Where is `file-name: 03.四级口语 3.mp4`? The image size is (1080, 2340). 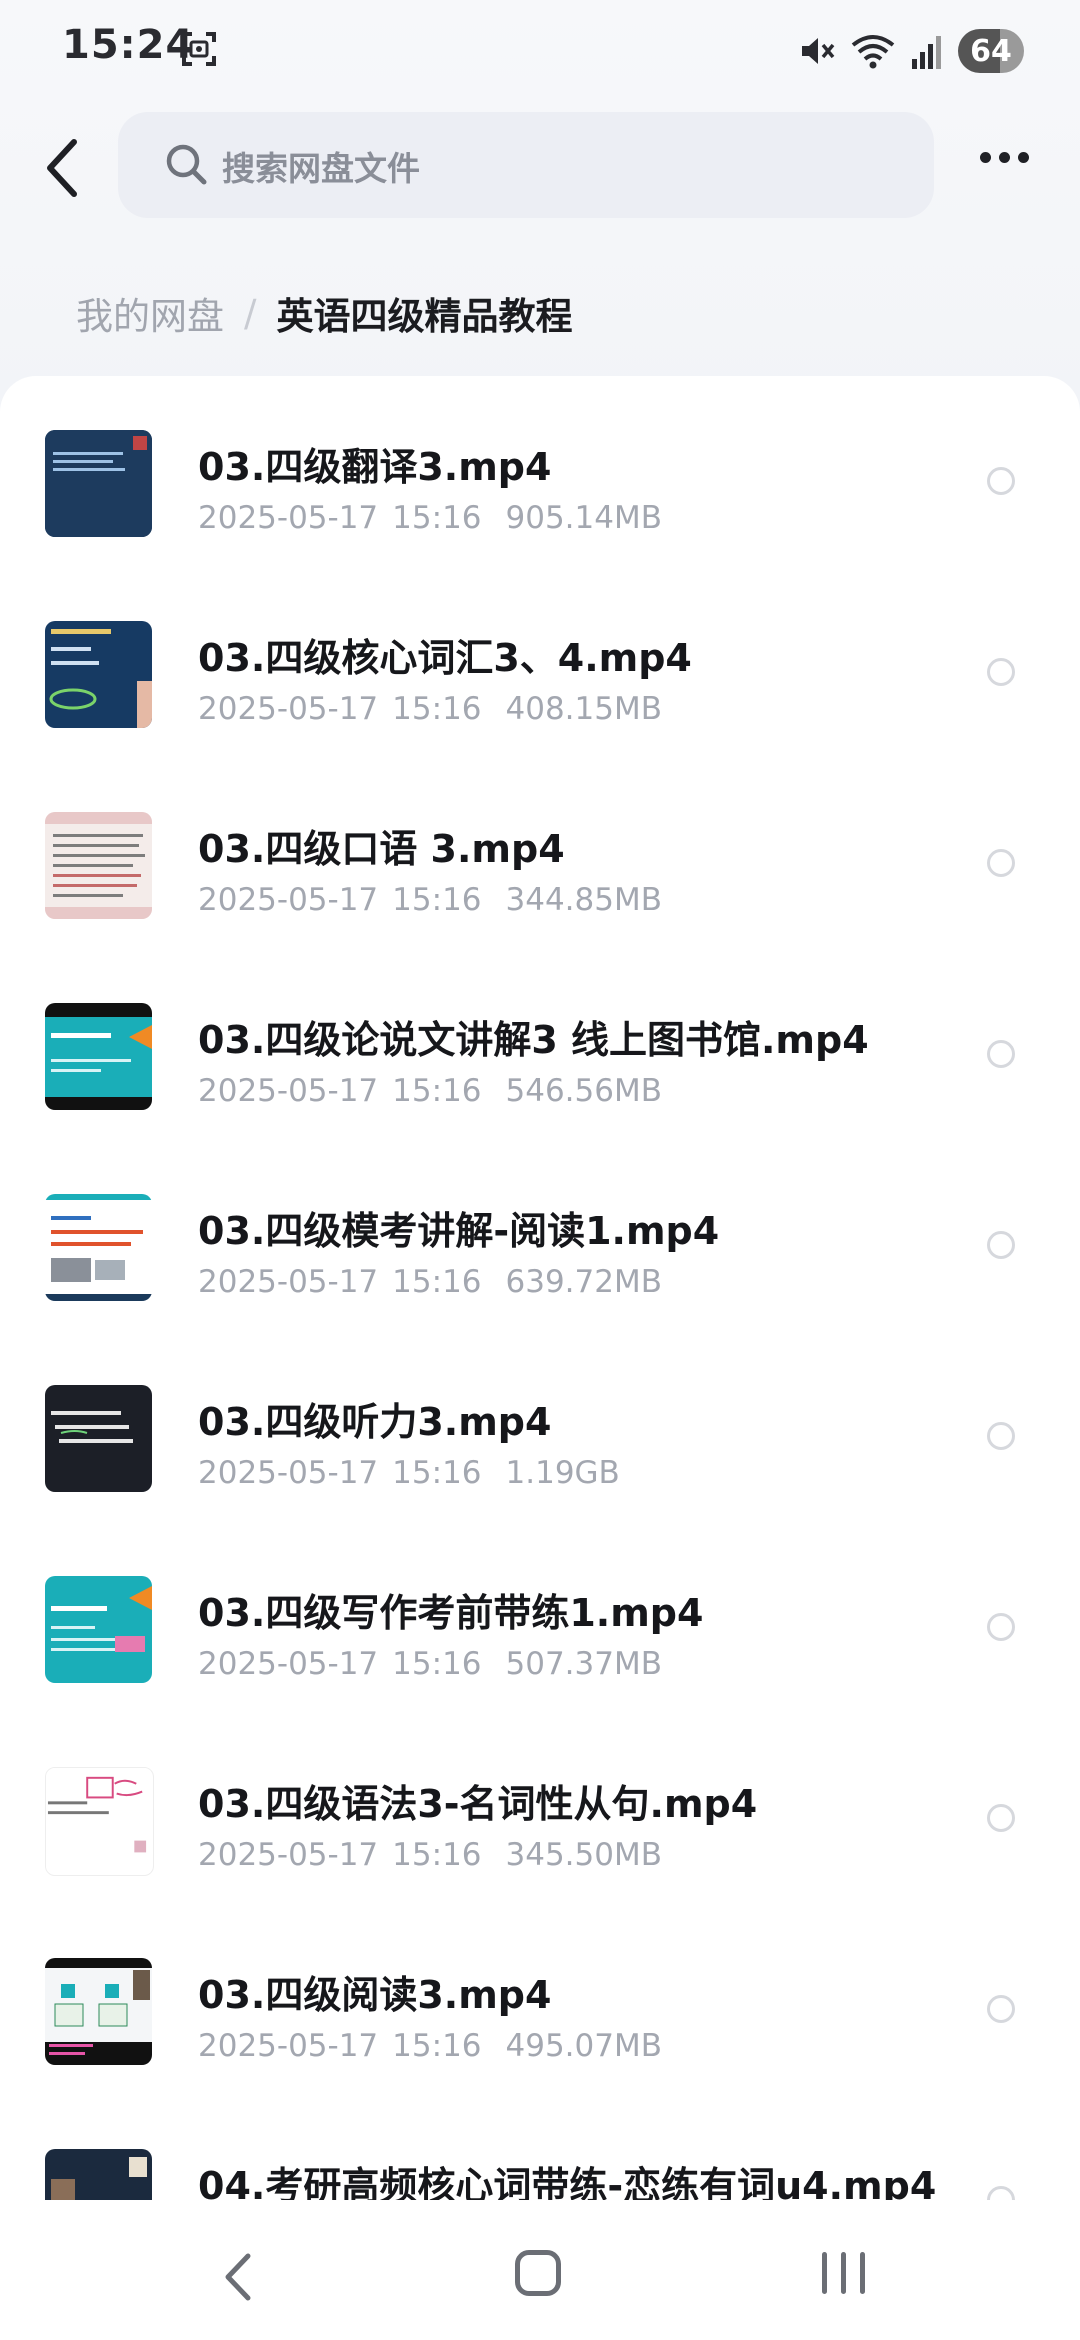 file-name: 03.四级口语 3.mp4 is located at coordinates (381, 849).